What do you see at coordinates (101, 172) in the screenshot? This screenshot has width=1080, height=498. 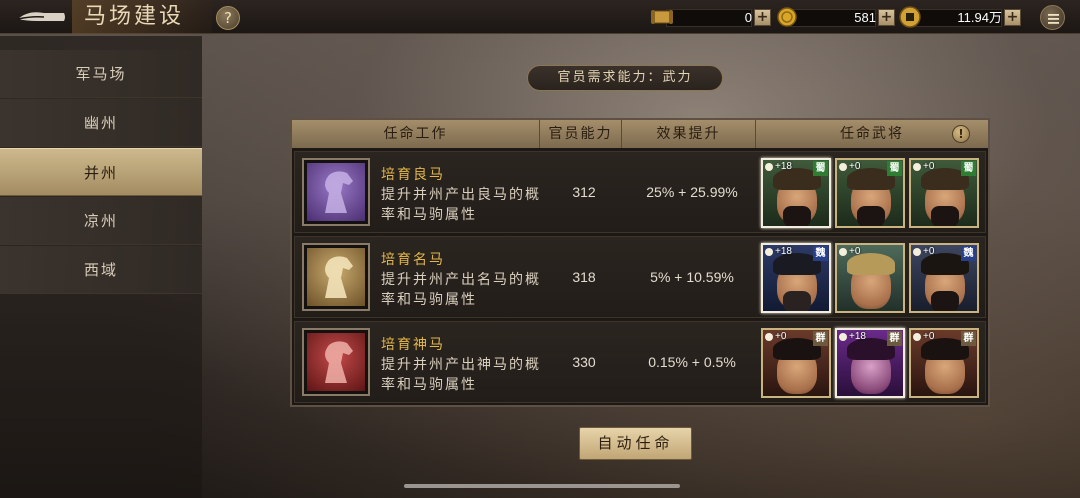 I see `sidebar-item-bingzhou: 并州` at bounding box center [101, 172].